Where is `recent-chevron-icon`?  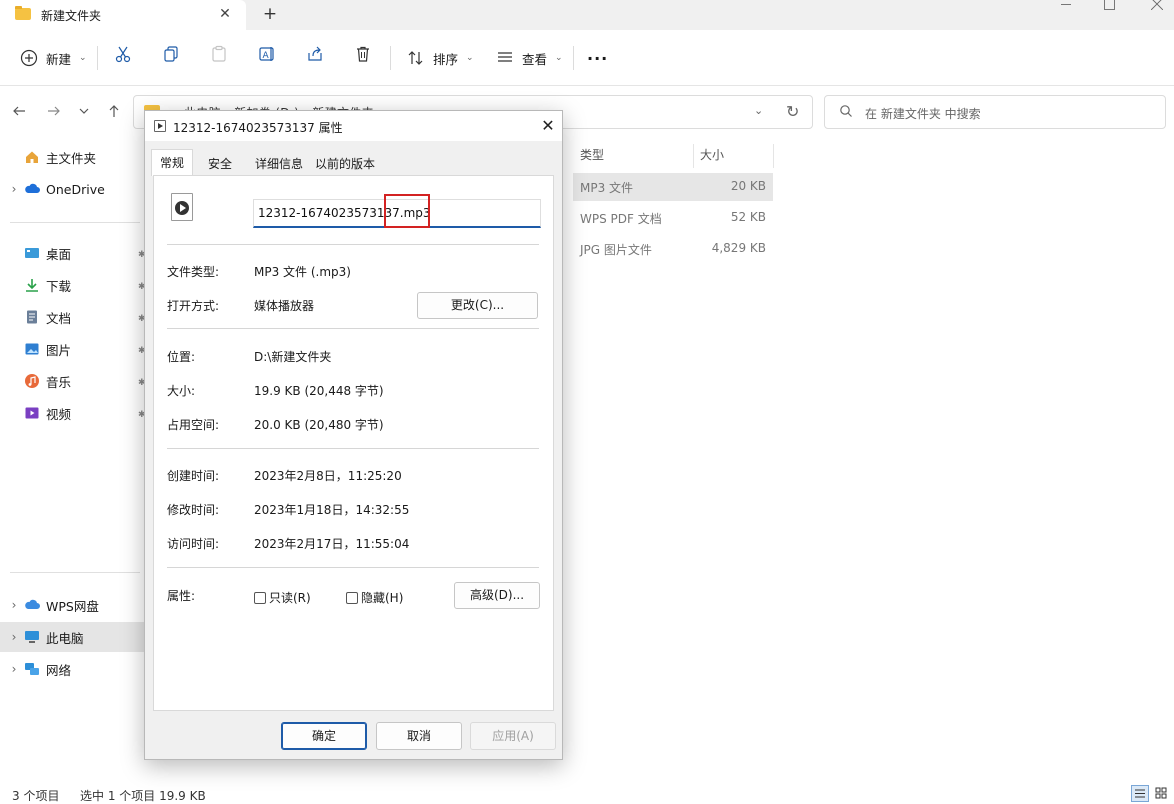
recent-chevron-icon is located at coordinates (84, 111).